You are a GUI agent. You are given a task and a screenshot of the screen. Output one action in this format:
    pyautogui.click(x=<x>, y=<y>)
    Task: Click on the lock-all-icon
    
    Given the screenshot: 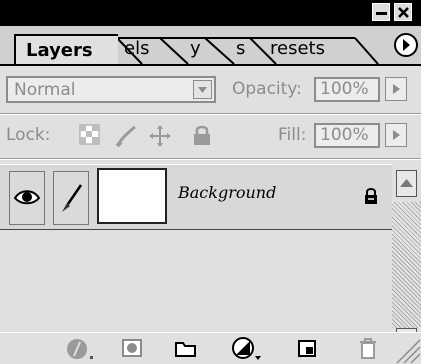 What is the action you would take?
    pyautogui.click(x=202, y=135)
    